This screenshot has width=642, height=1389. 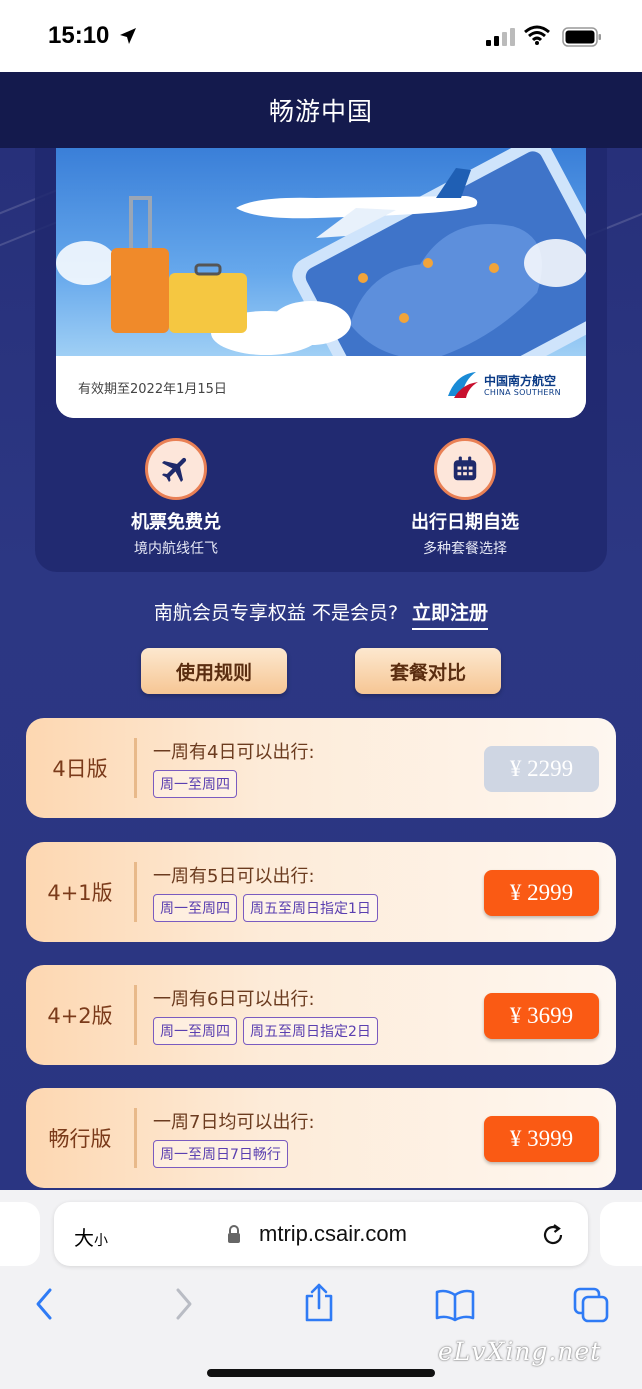 I want to click on price-button: ¥ 3699, so click(x=541, y=1016).